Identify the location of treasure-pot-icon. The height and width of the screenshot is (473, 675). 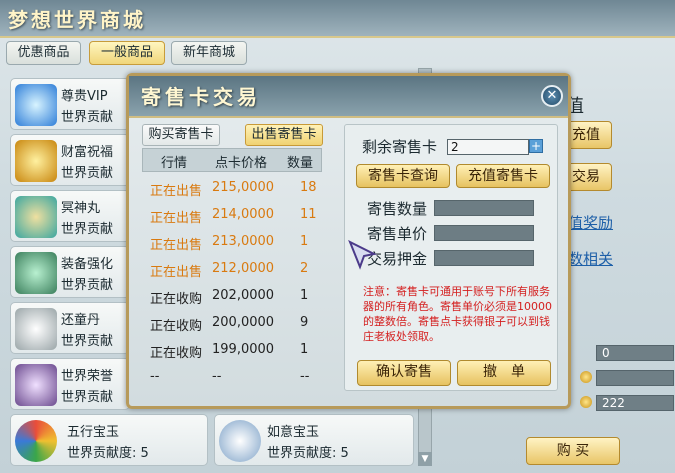
(36, 161).